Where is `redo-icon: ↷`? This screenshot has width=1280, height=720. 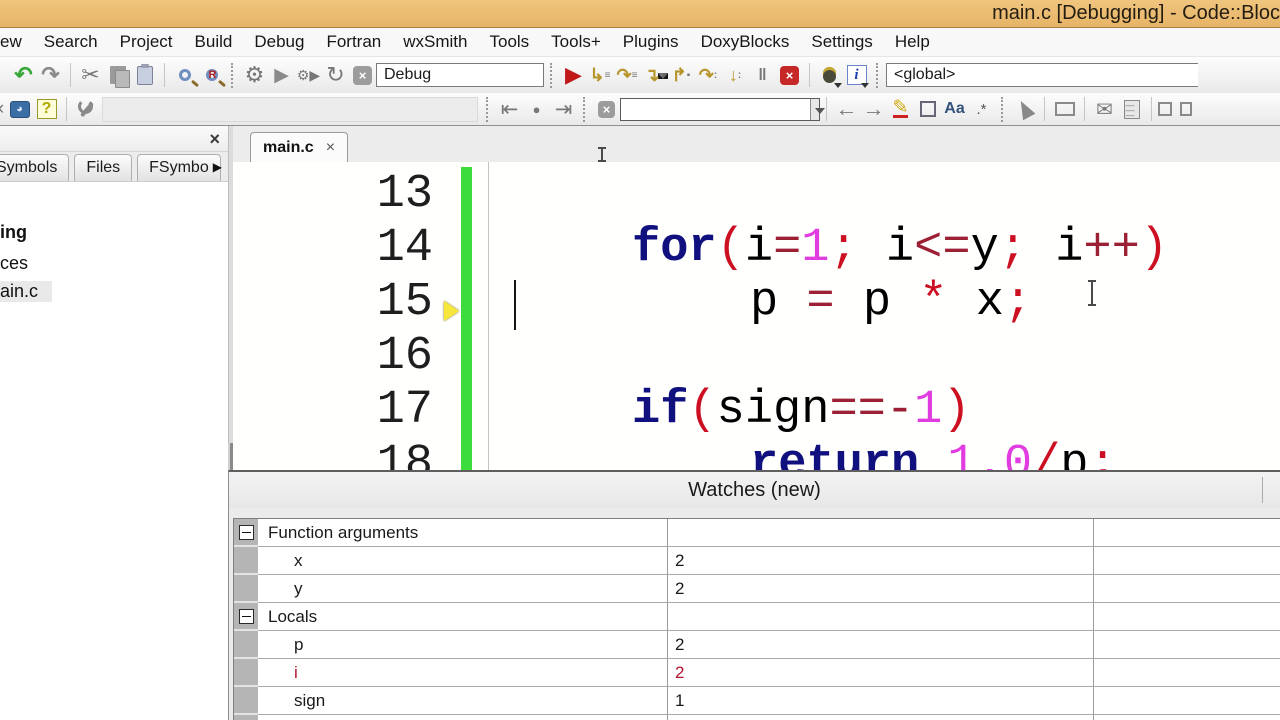
redo-icon: ↷ is located at coordinates (50, 75).